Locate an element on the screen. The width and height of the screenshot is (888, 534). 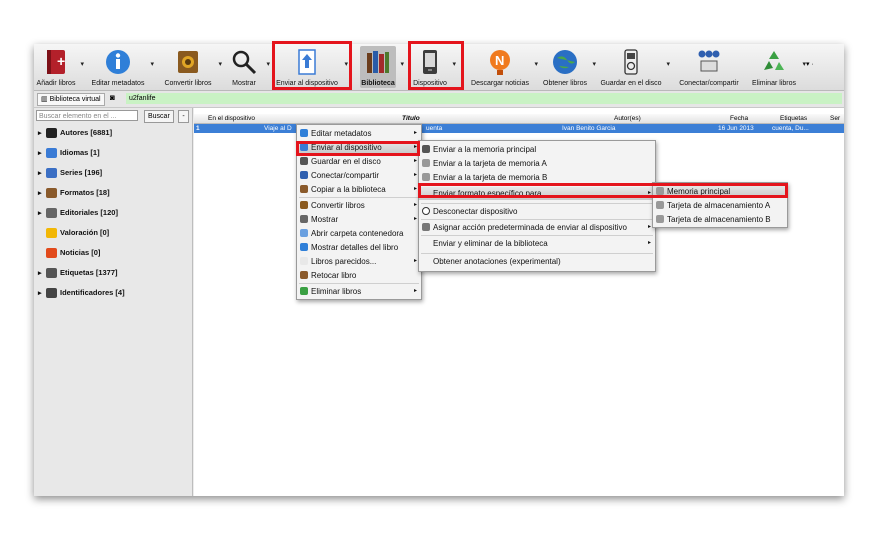
highlight-specific-format is located at coordinates (603, 190).